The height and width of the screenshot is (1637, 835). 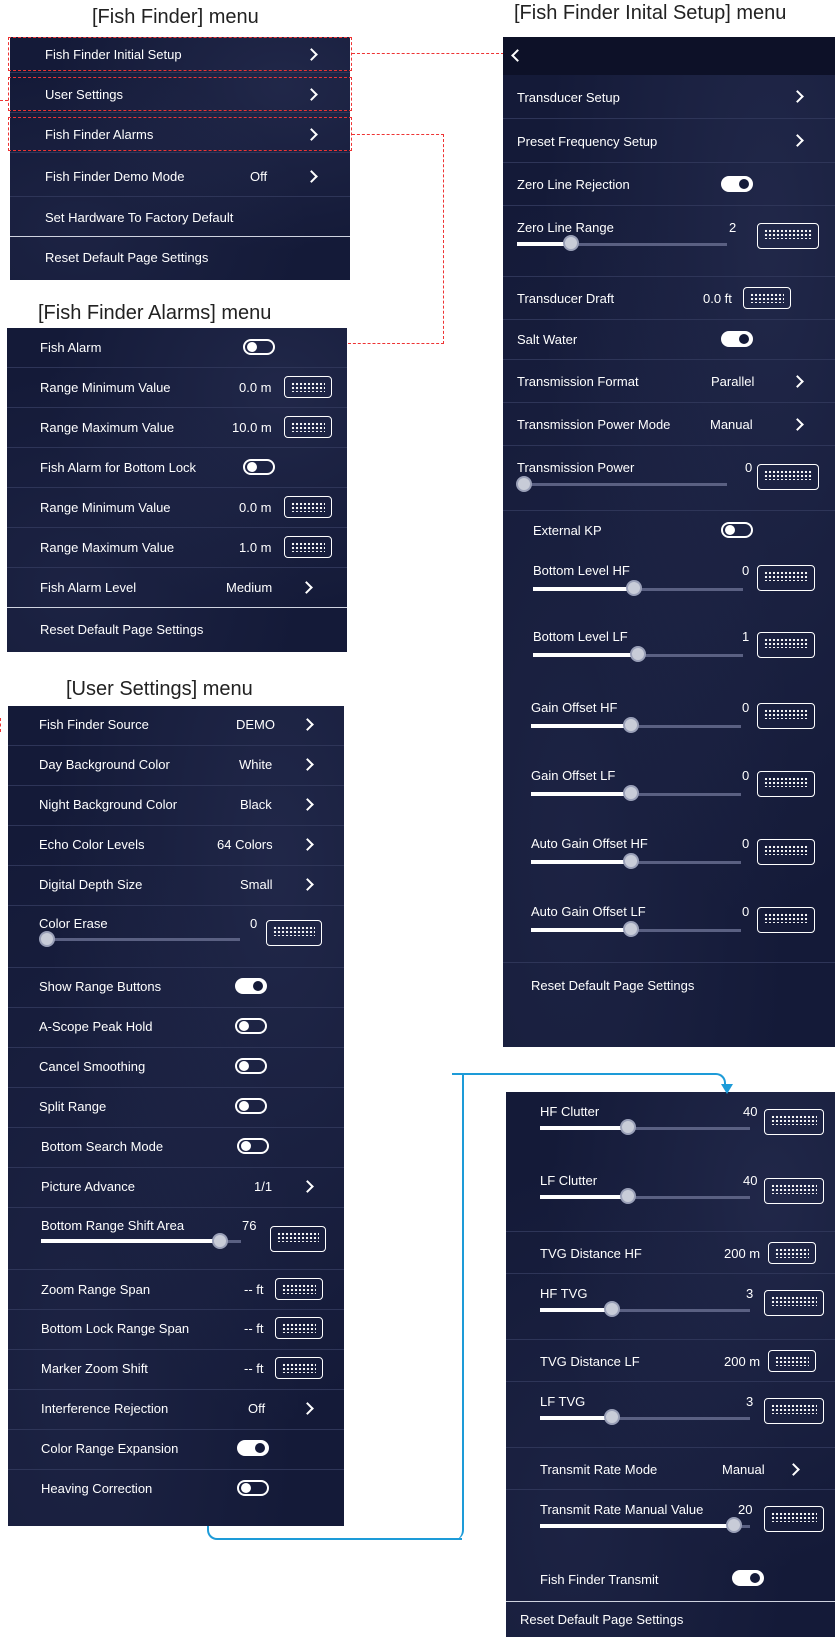 I want to click on cm-row-hf-clutter: HF Clutter 40, so click(x=670, y=1126).